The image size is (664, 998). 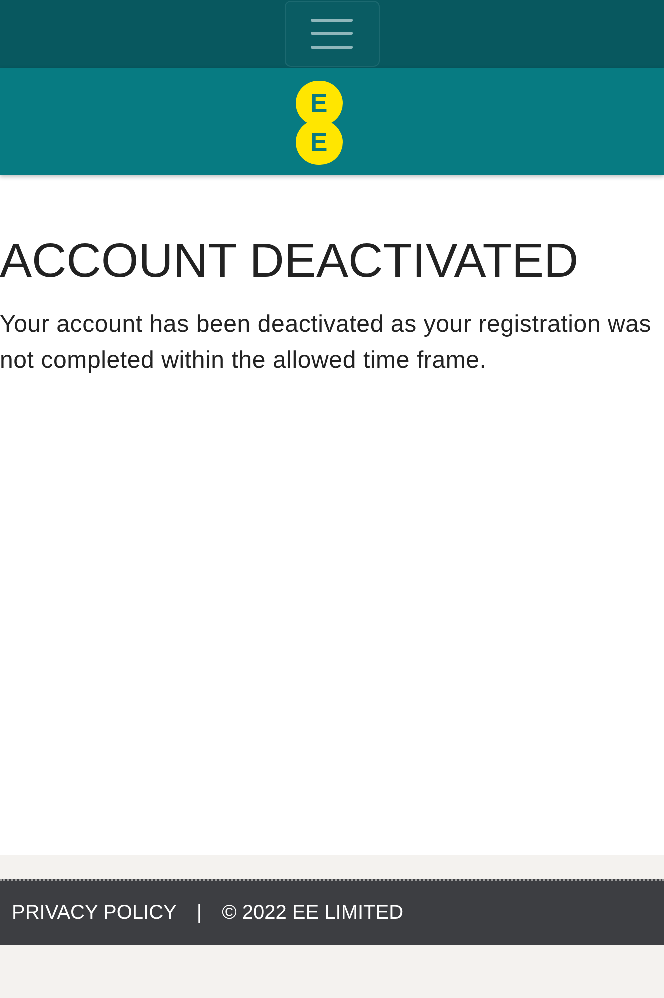 I want to click on message-text: Your account has been deactivated as your registration was not completed within the allowed time frame., so click(x=326, y=343).